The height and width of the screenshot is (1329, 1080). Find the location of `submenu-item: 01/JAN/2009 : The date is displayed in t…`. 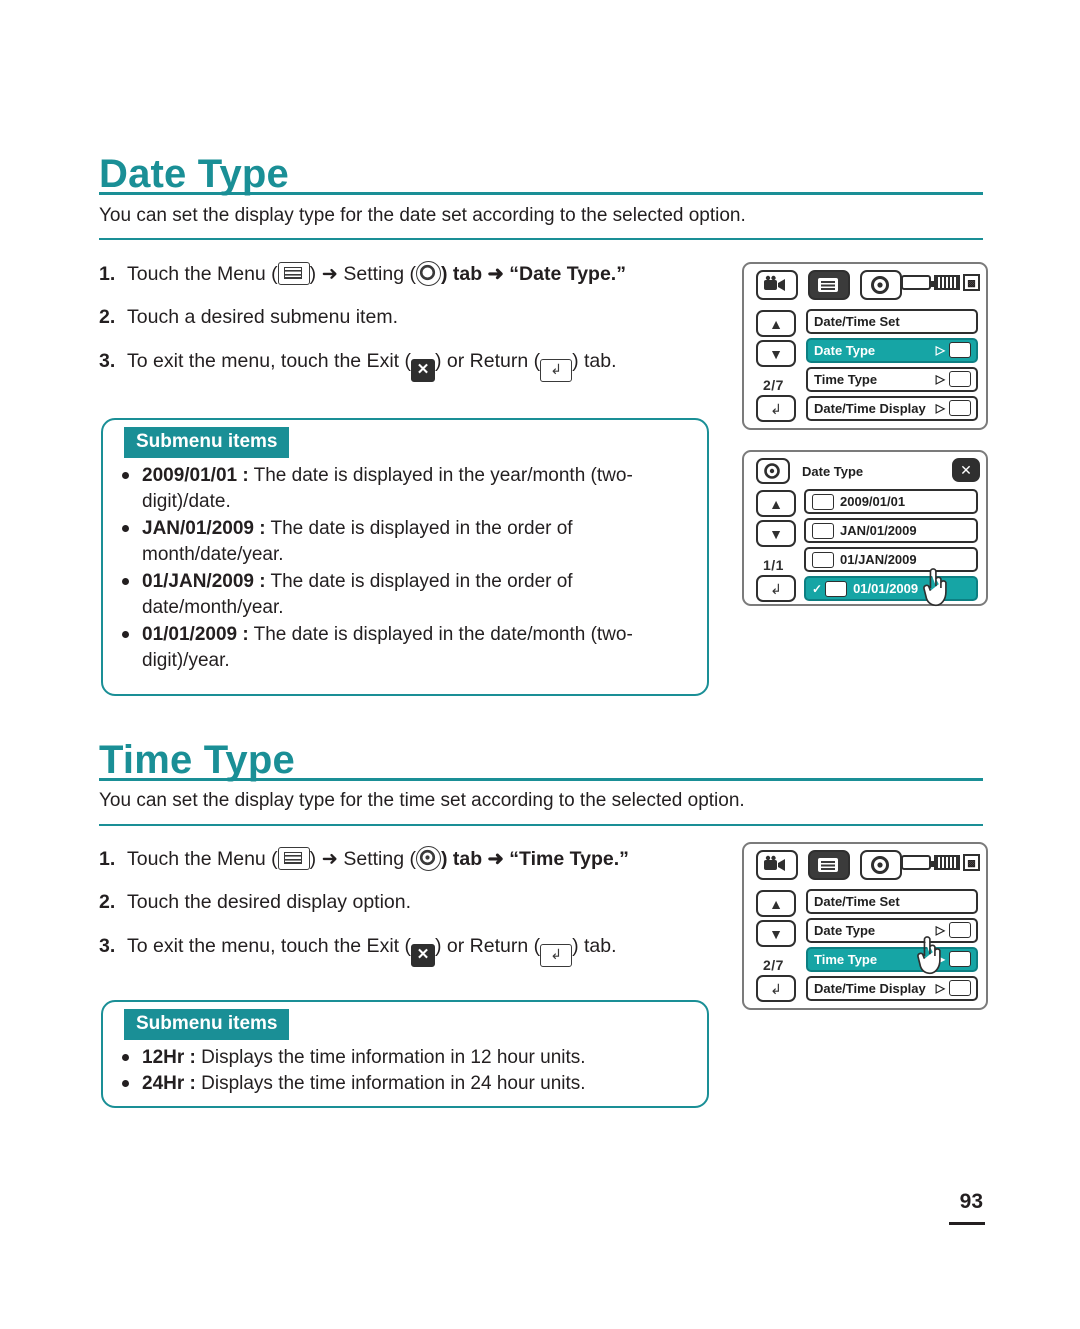

submenu-item: 01/JAN/2009 : The date is displayed in t… is located at coordinates (407, 595).